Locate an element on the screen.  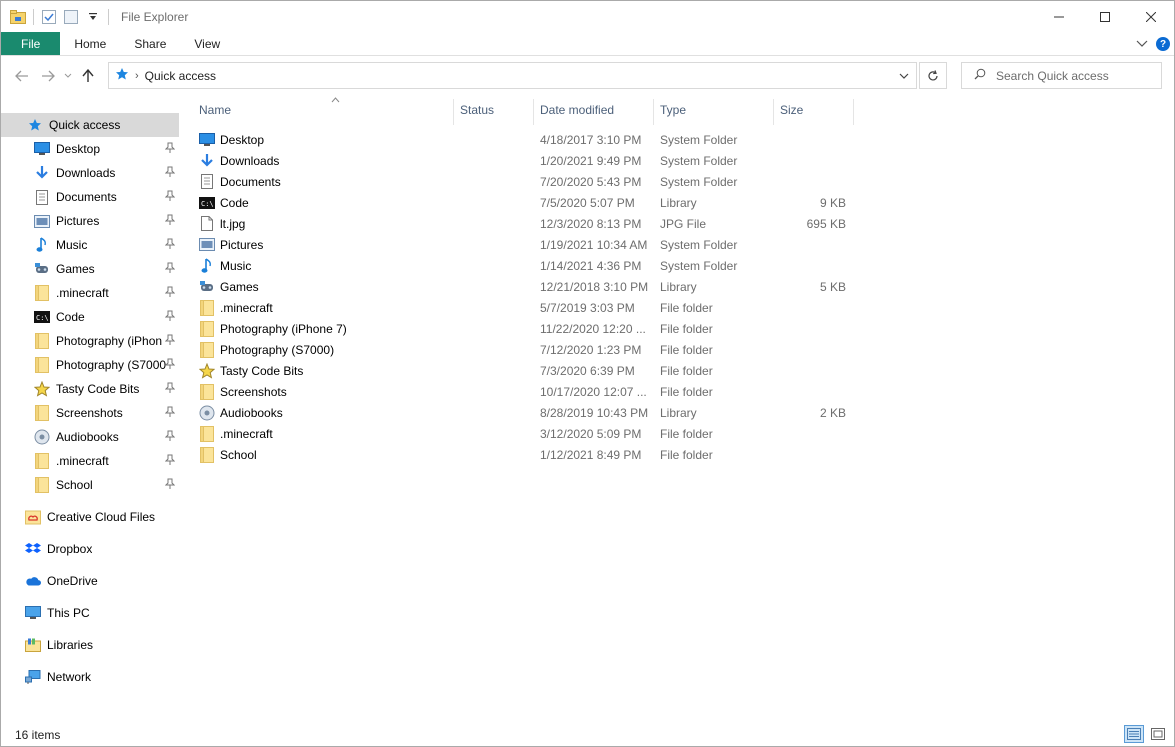
sidebar-item-pinned: School is located at coordinates (90, 485).